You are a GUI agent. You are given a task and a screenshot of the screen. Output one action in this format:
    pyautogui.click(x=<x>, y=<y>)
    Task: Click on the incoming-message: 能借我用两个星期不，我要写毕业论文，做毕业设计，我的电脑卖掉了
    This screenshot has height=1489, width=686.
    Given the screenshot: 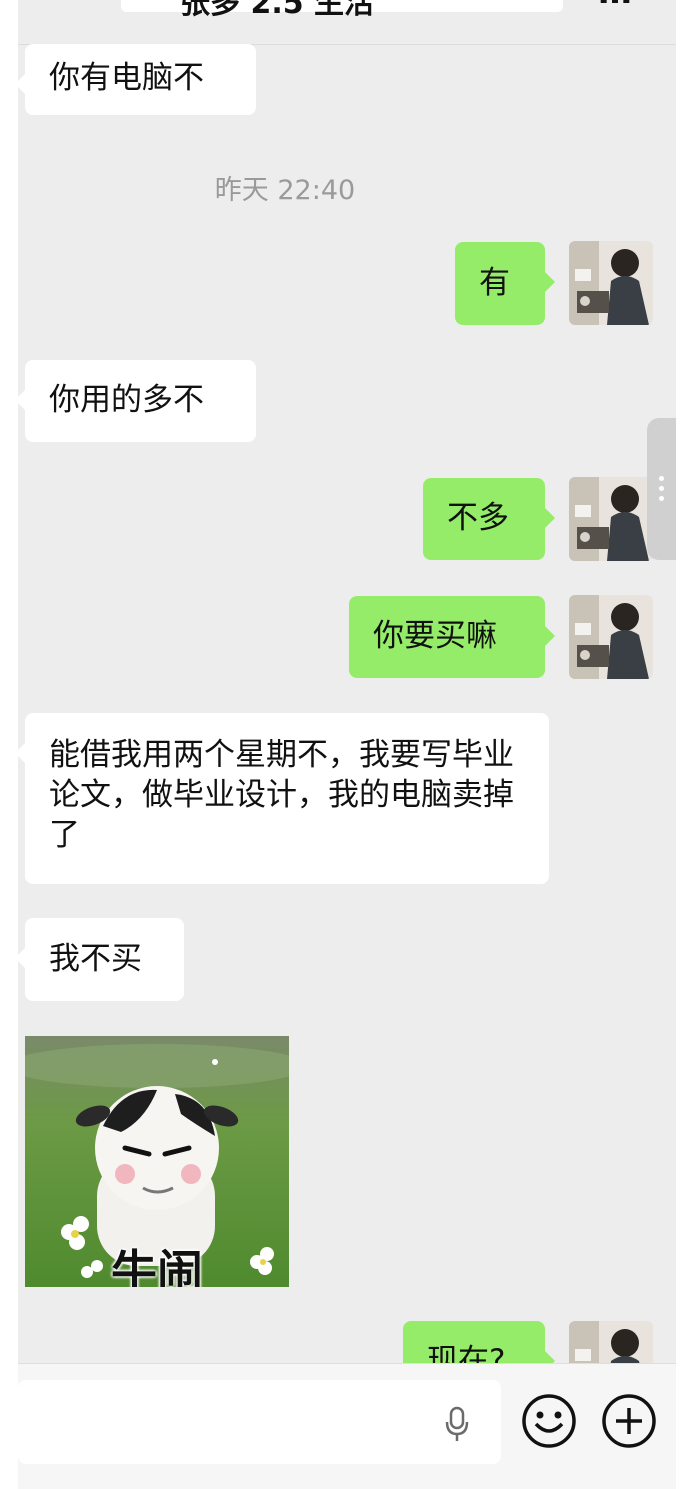 What is the action you would take?
    pyautogui.click(x=283, y=798)
    